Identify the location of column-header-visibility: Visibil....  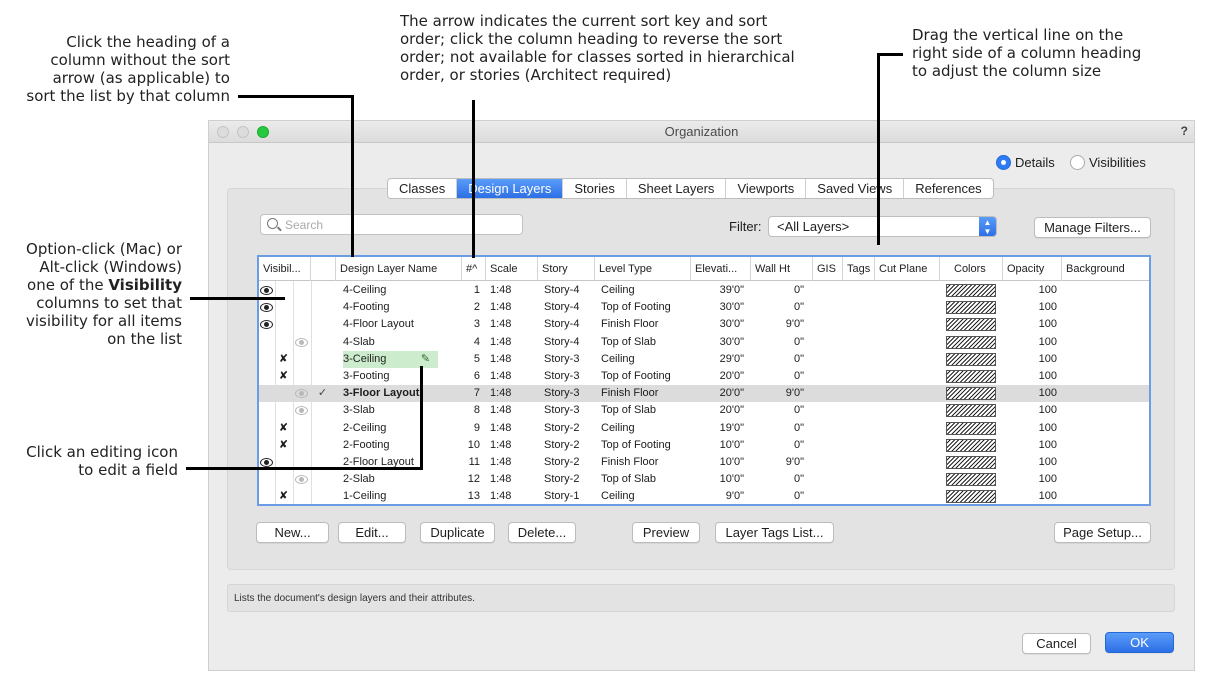
(285, 269).